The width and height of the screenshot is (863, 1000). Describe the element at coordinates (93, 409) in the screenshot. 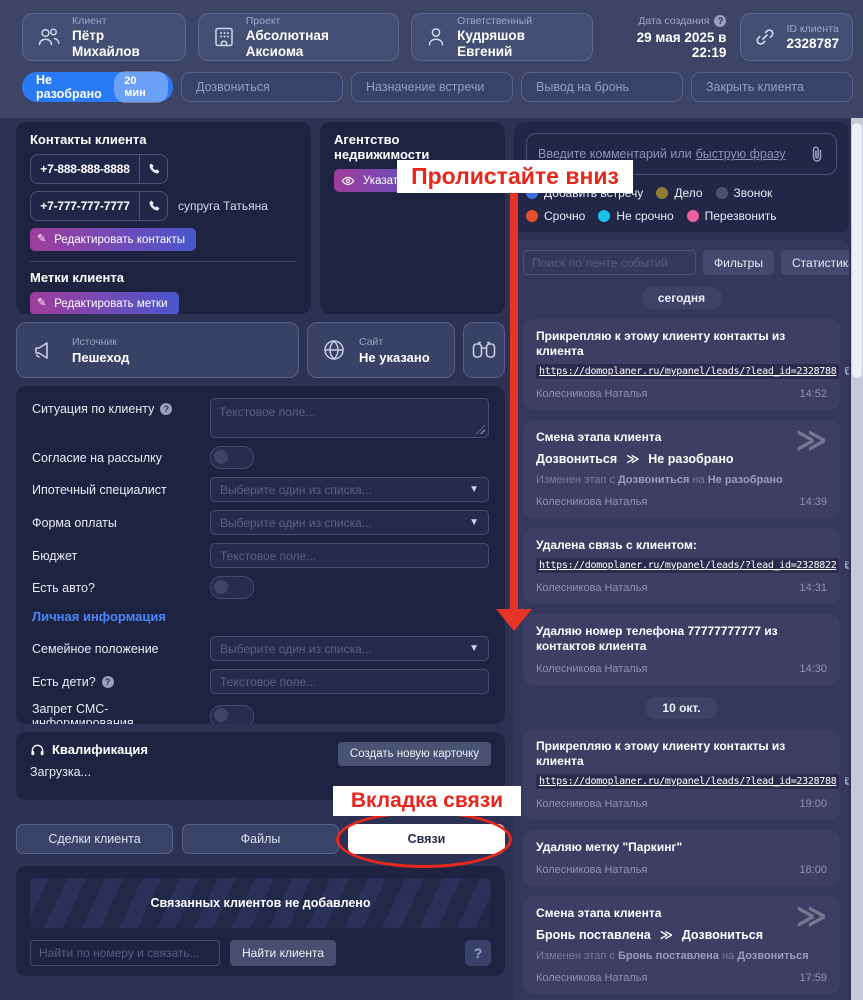

I see `situation-label: Ситуация по клиенту` at that location.